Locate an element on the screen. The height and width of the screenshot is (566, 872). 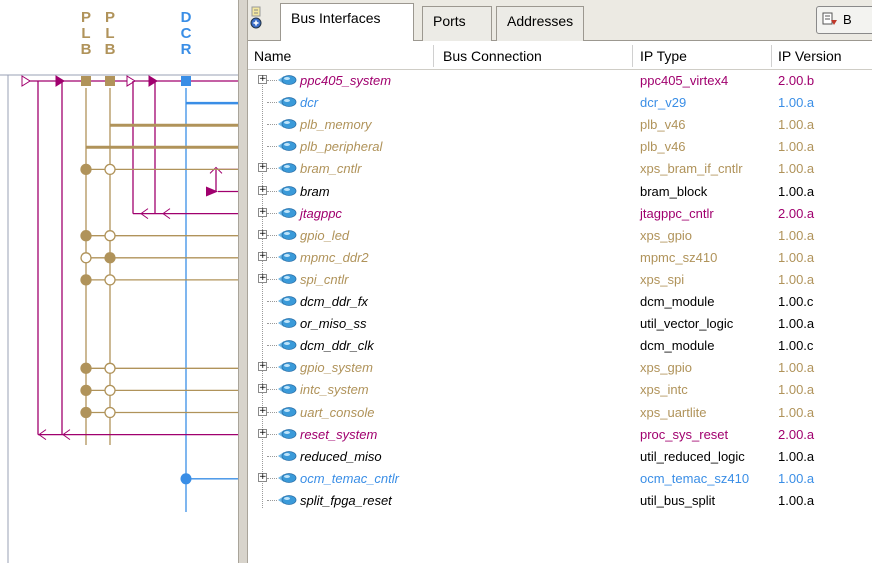
column-header-ip-type: IP Type is located at coordinates (663, 56).